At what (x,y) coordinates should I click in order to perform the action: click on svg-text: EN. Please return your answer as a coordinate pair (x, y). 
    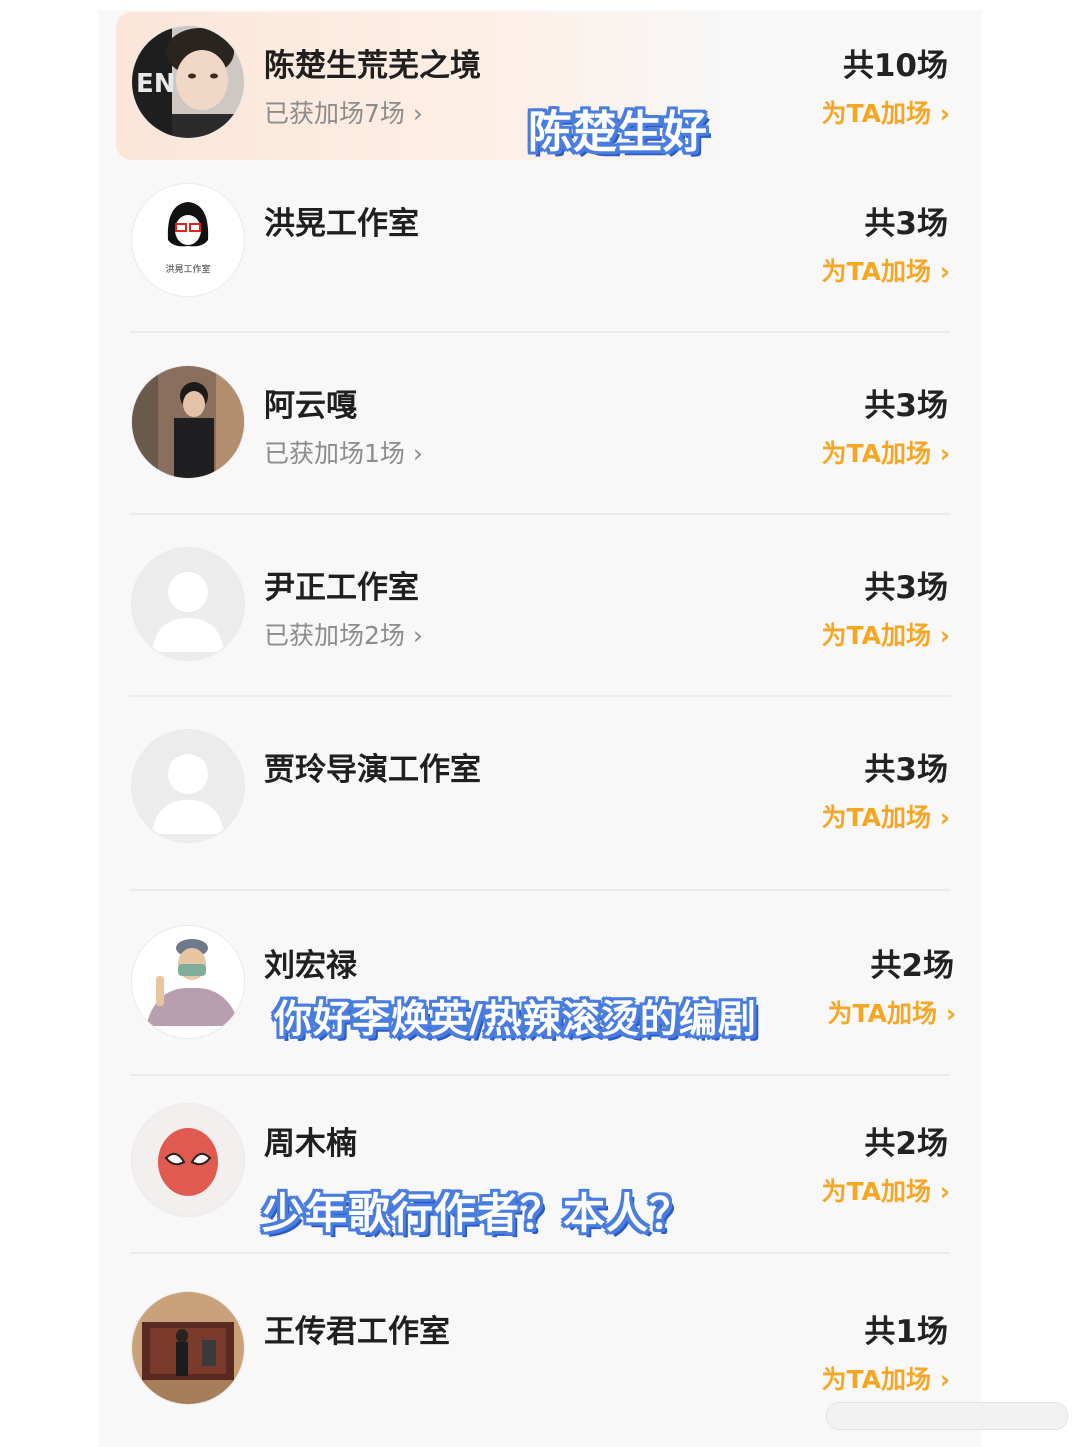
    Looking at the image, I should click on (156, 84).